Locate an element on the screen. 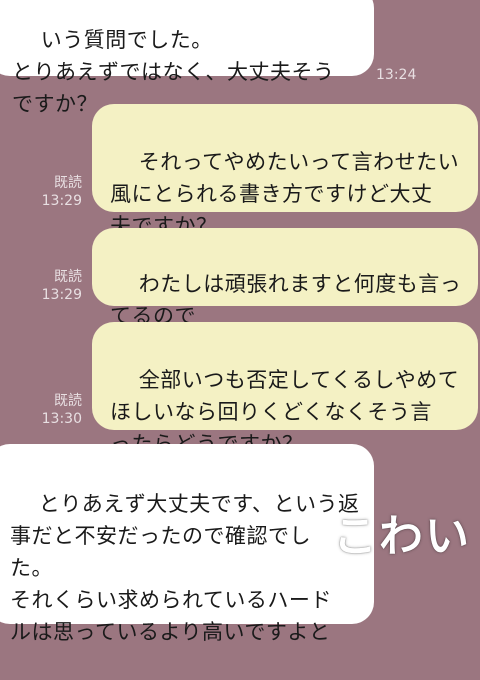 The image size is (480, 680). message-text: それってやめたいって言わせたい 風にとられる書き方ですけど大丈 夫ですか？ is located at coordinates (285, 194).